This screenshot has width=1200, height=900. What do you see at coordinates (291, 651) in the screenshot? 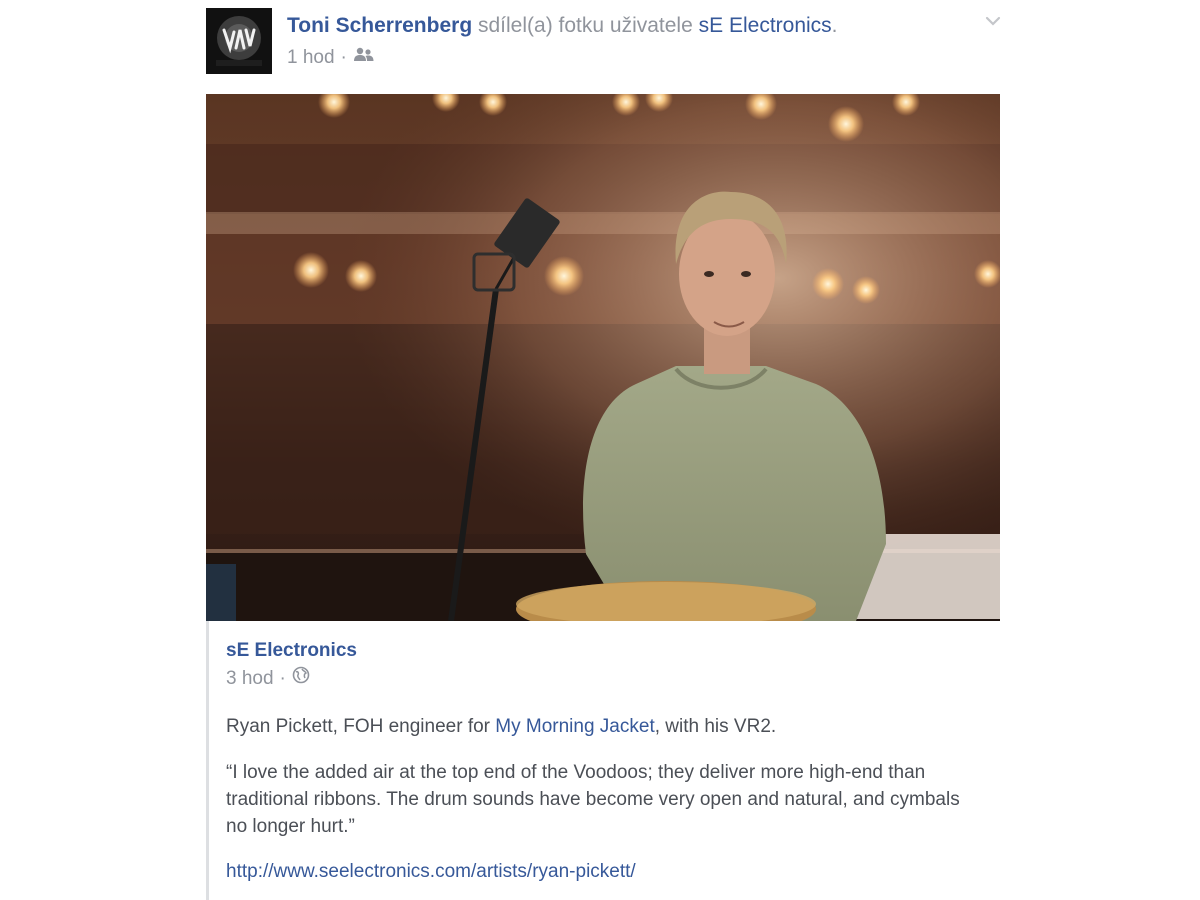
I see `shared-author-link: sE Electronics` at bounding box center [291, 651].